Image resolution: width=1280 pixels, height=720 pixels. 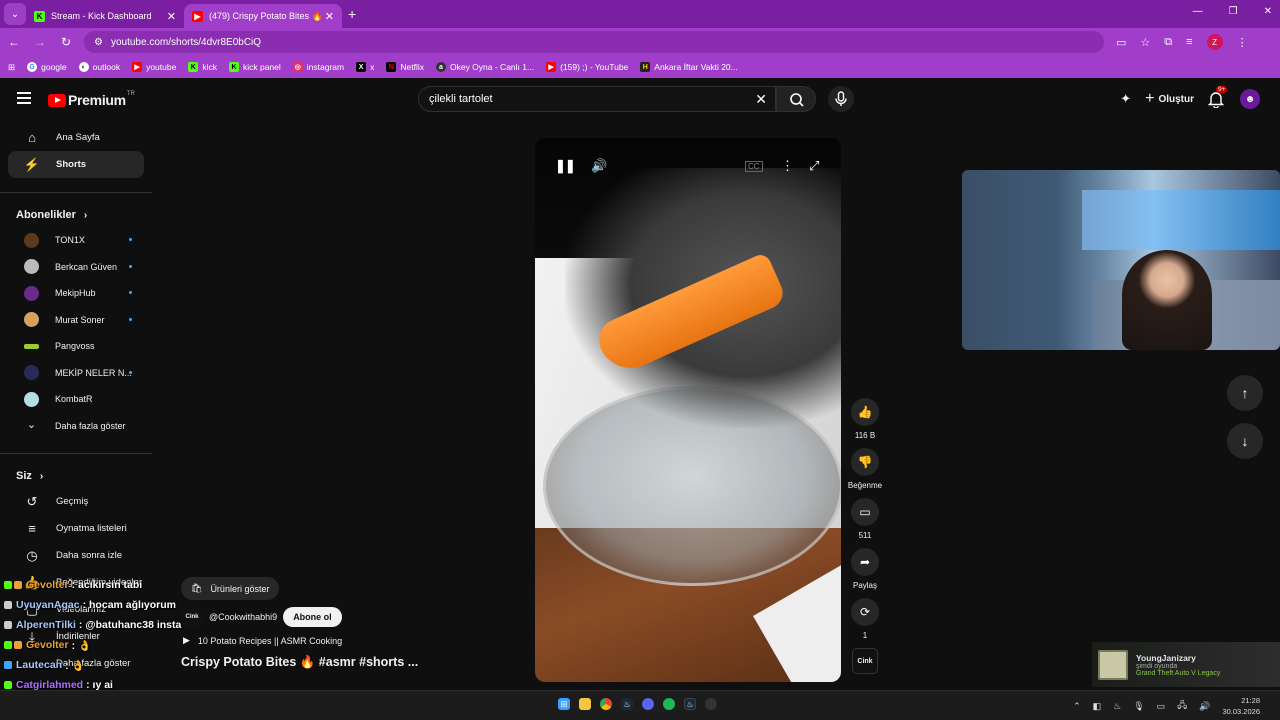 I want to click on playlist-link: ▶ 10 Potato Recipes || ASMR Cooking, so click(x=262, y=640).